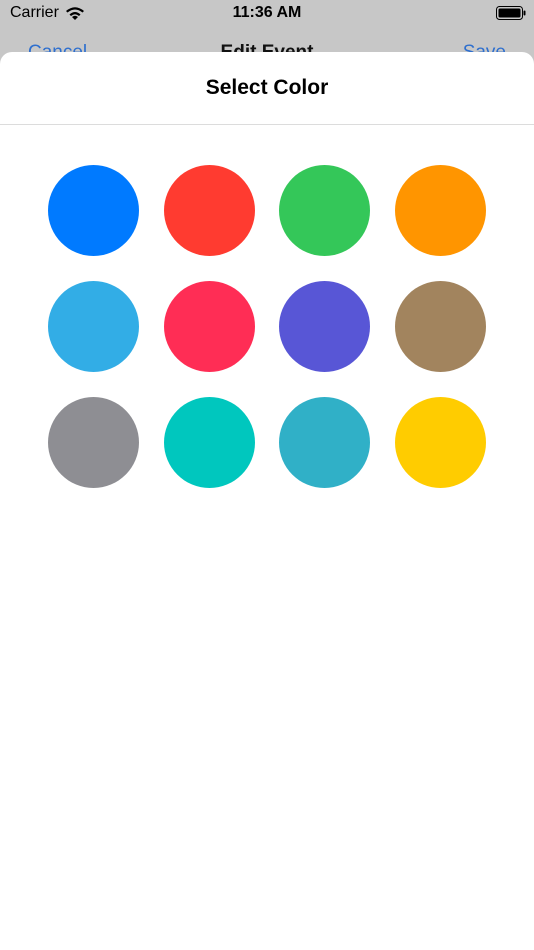 Image resolution: width=534 pixels, height=950 pixels. I want to click on status-bar: Carrier 11:36 AM, so click(267, 14).